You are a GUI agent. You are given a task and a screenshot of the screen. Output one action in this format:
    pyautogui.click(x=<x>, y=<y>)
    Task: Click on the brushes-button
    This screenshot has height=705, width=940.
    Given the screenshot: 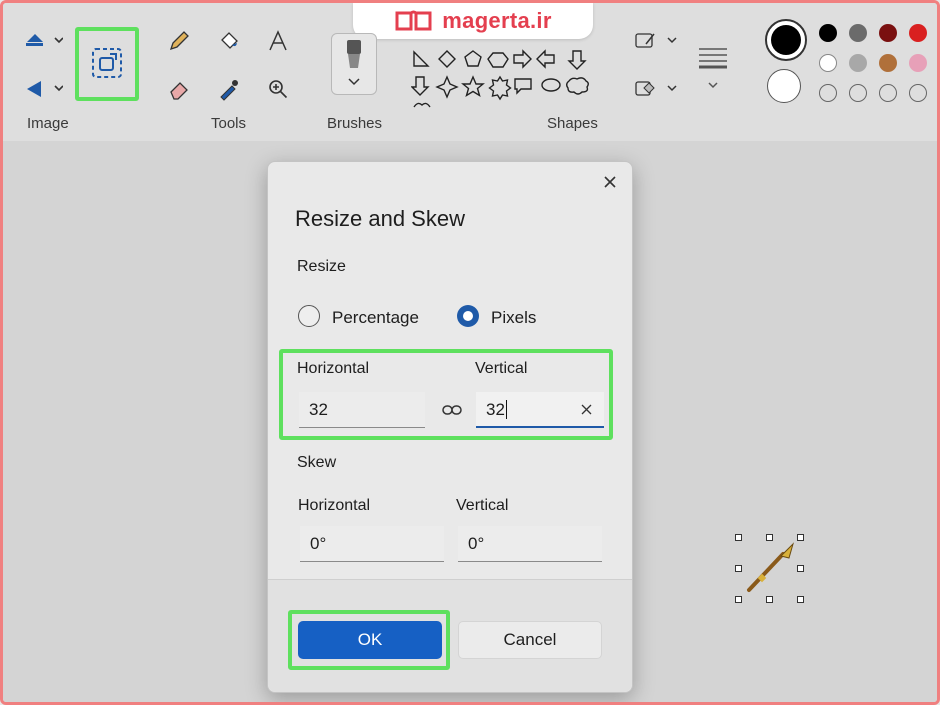 What is the action you would take?
    pyautogui.click(x=354, y=64)
    